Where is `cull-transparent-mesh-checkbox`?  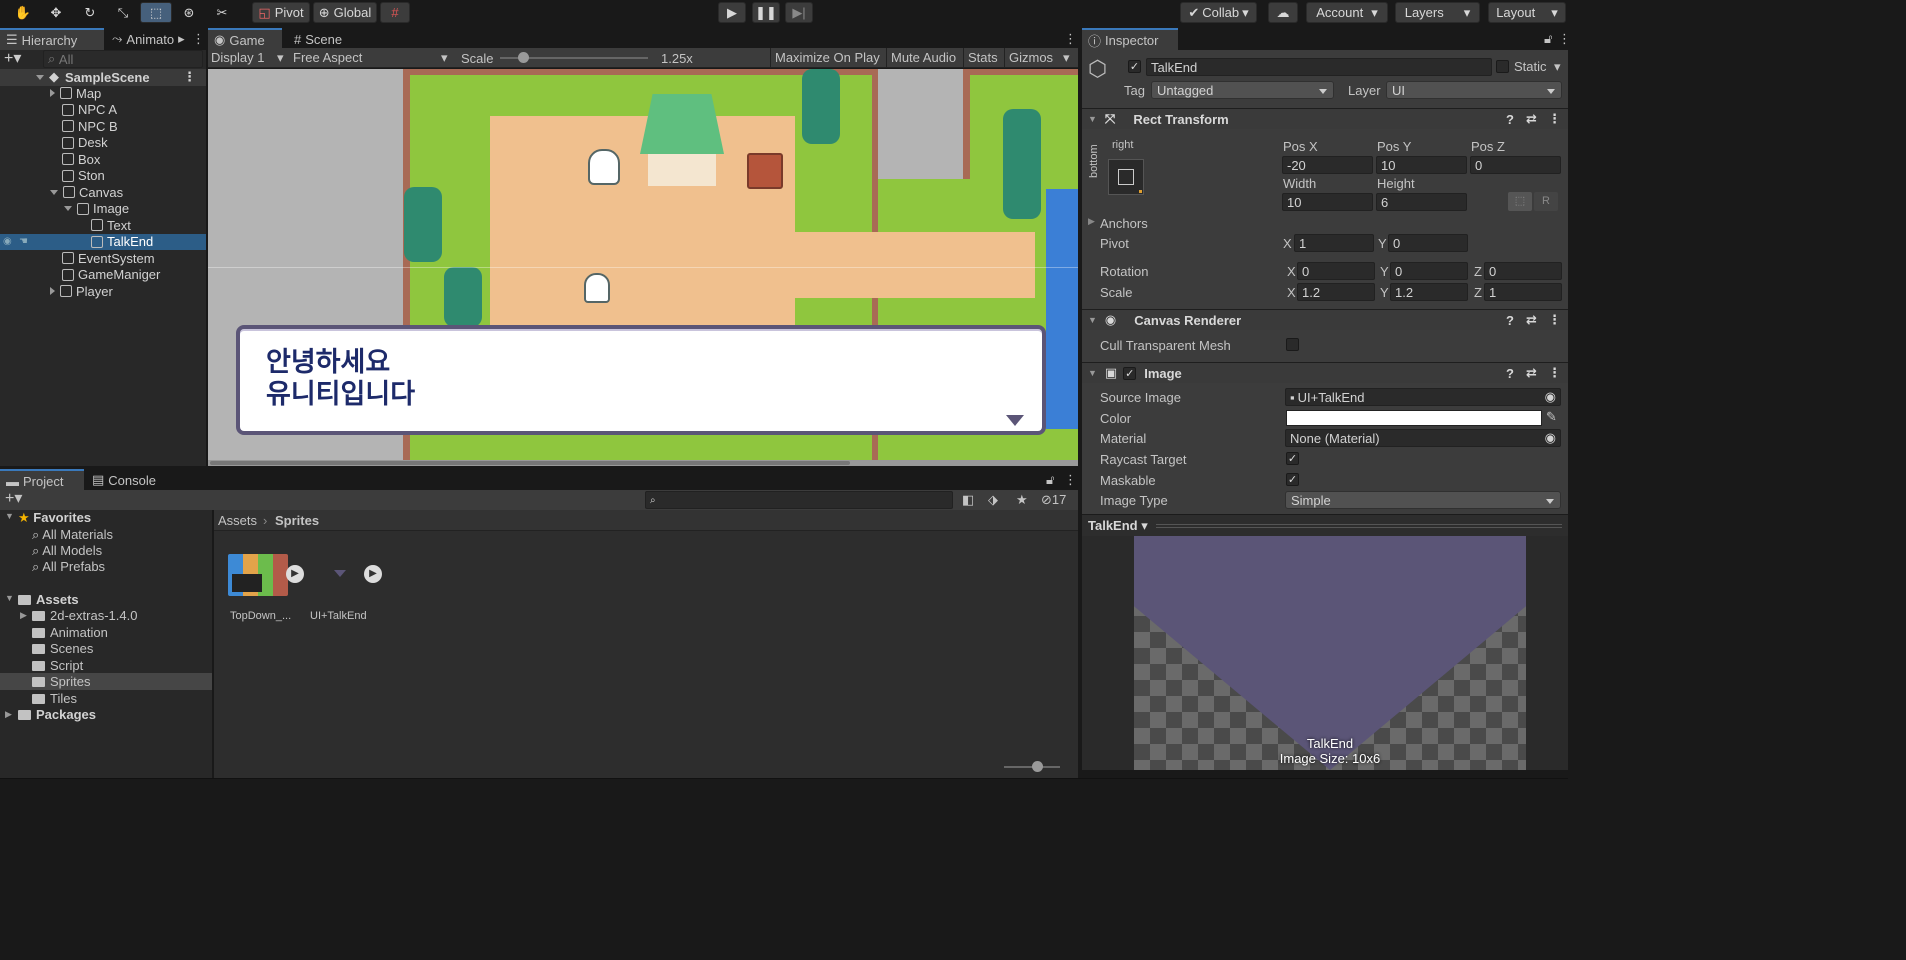 cull-transparent-mesh-checkbox is located at coordinates (1292, 344).